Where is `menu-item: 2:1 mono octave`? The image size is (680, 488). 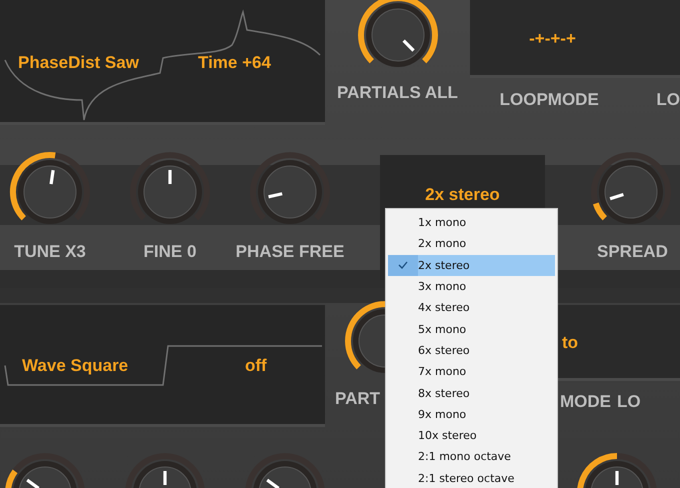
menu-item: 2:1 mono octave is located at coordinates (471, 457).